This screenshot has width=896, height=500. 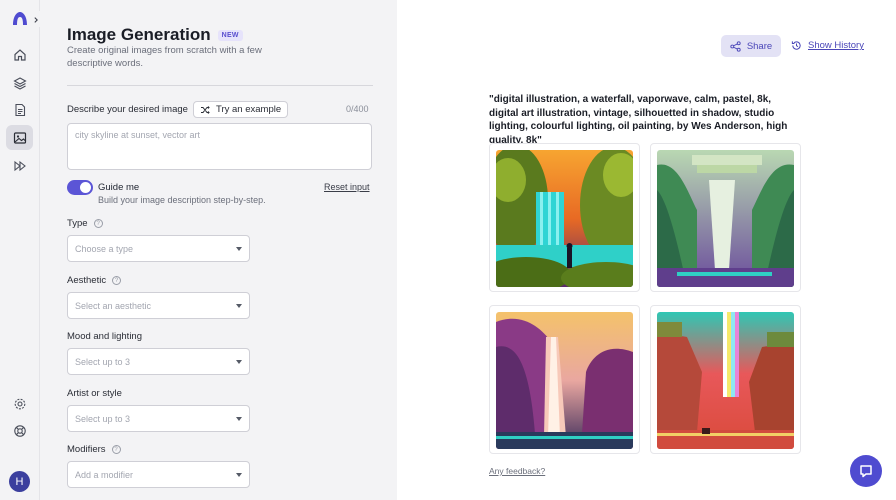 I want to click on chat-button, so click(x=866, y=471).